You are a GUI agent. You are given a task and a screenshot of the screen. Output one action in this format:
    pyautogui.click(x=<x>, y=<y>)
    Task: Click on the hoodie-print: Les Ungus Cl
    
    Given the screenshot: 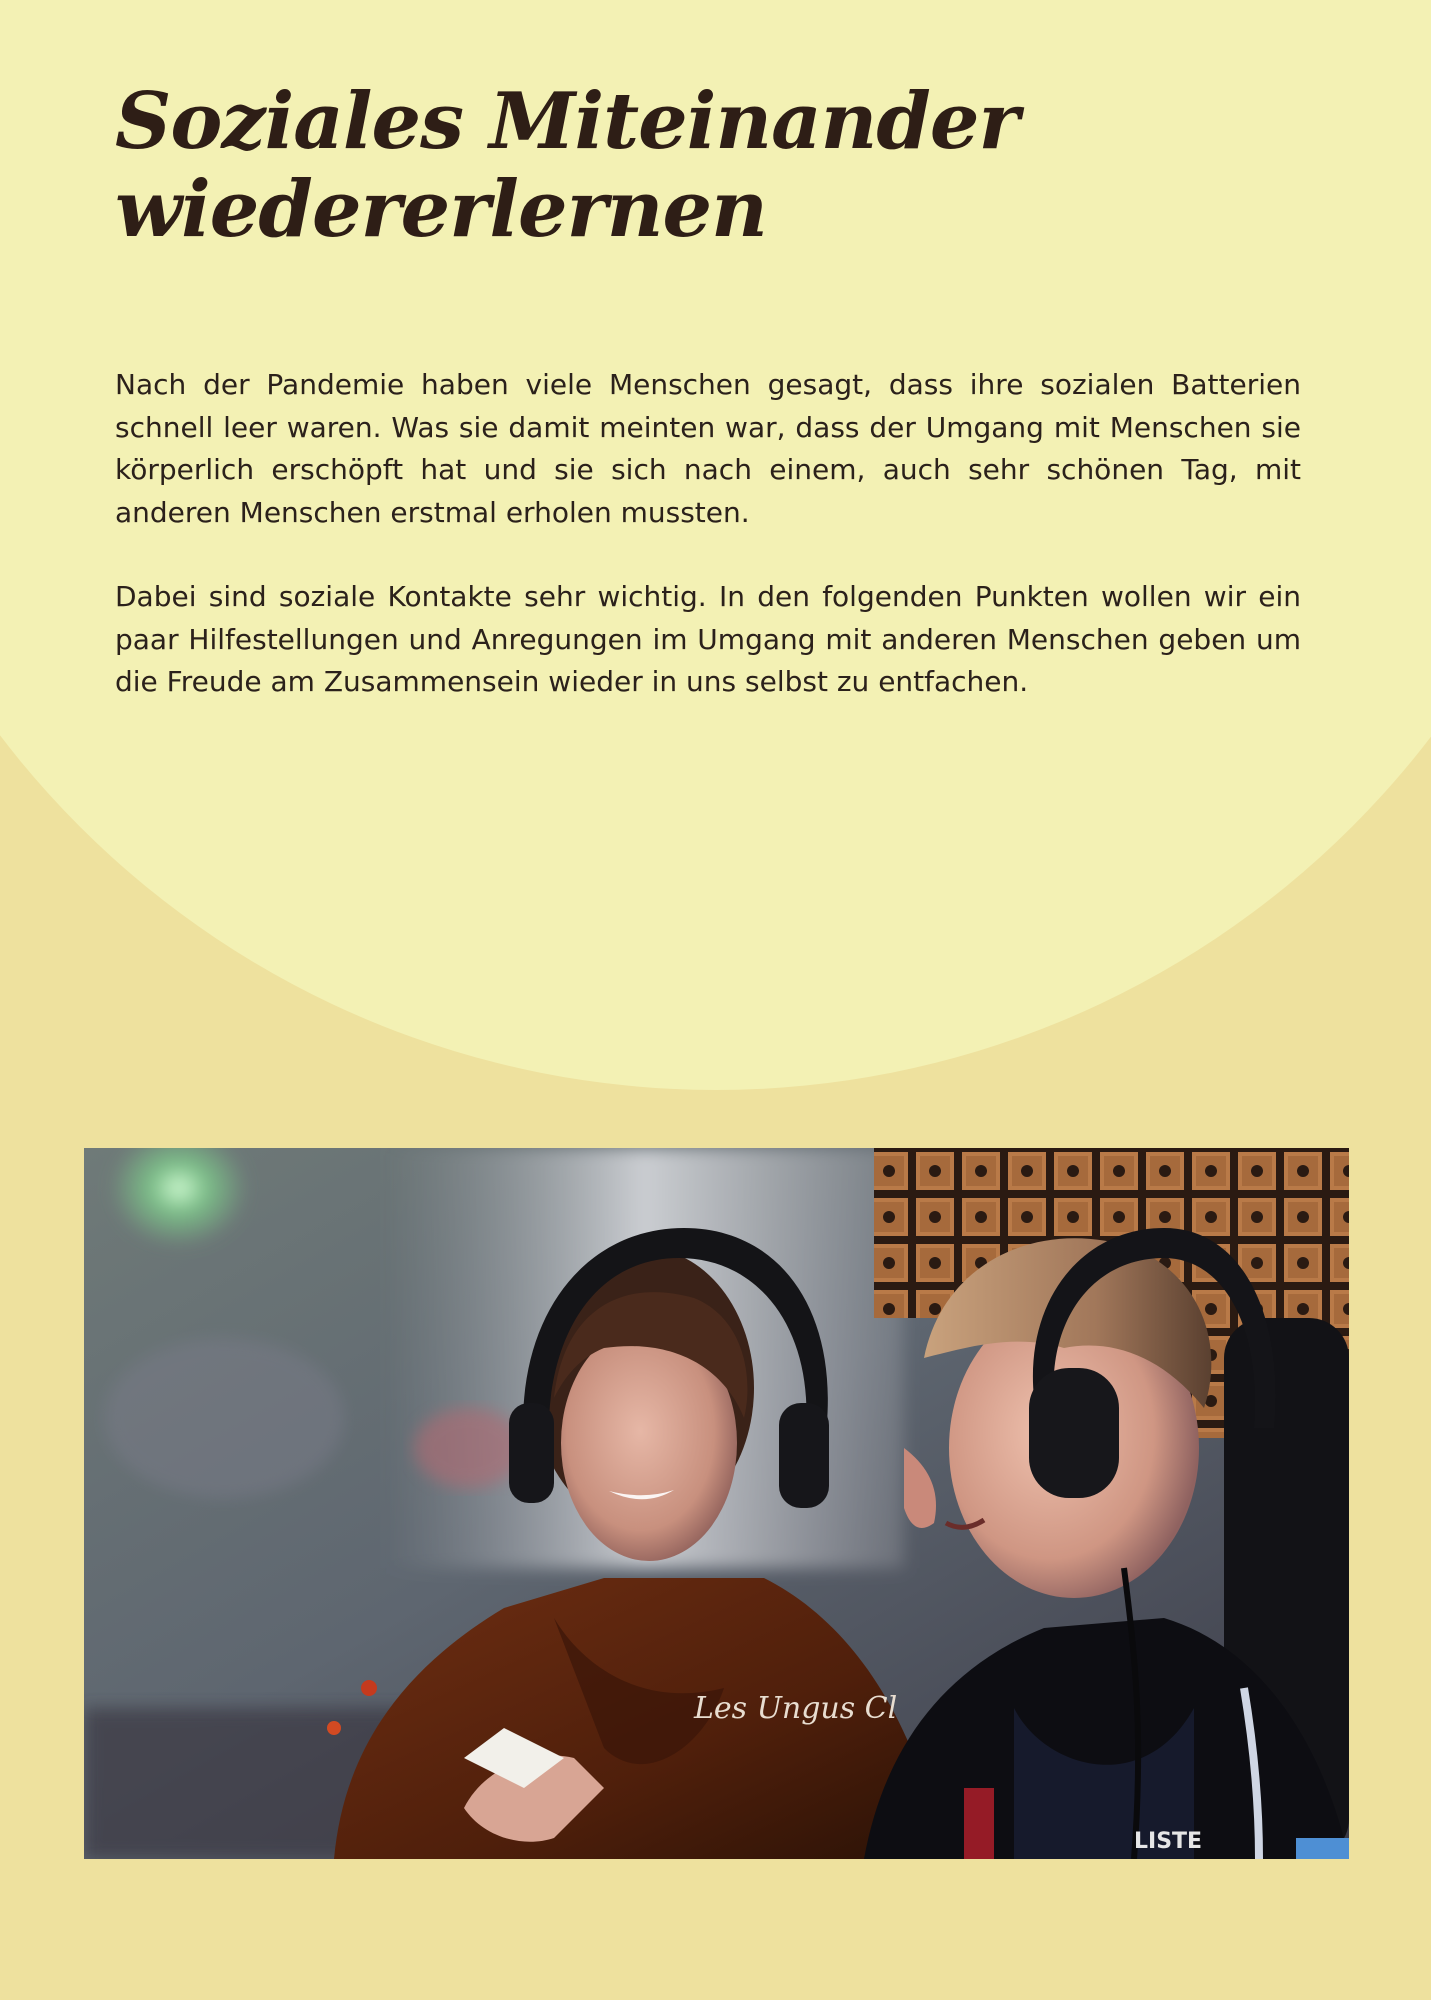 What is the action you would take?
    pyautogui.click(x=795, y=1708)
    